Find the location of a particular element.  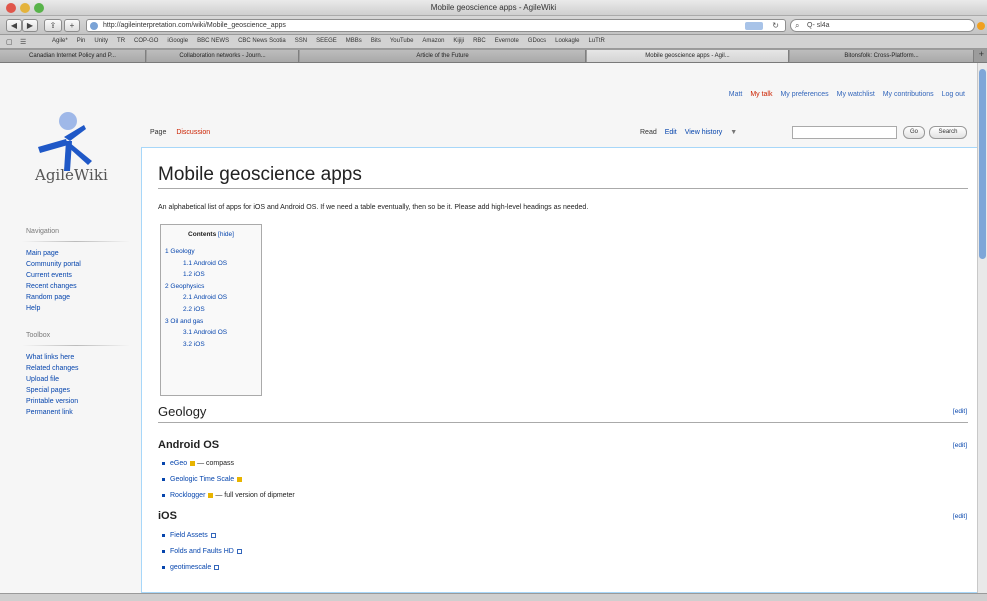

scrollbar-thumb is located at coordinates (982, 164).